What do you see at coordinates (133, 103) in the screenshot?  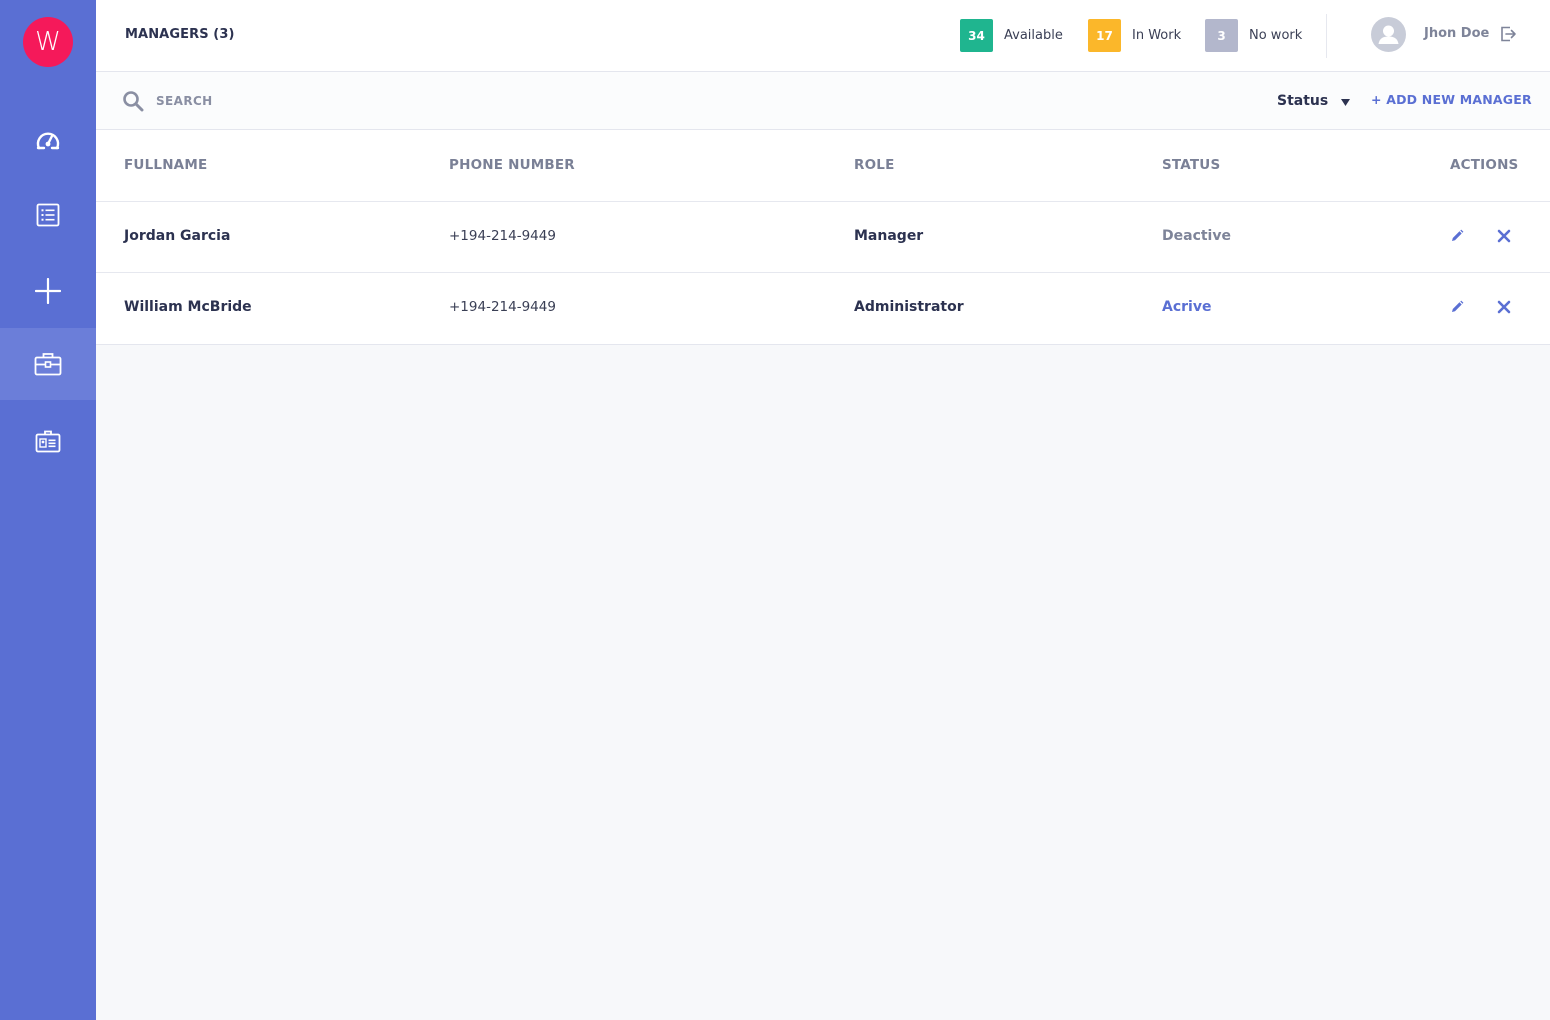 I see `search-icon` at bounding box center [133, 103].